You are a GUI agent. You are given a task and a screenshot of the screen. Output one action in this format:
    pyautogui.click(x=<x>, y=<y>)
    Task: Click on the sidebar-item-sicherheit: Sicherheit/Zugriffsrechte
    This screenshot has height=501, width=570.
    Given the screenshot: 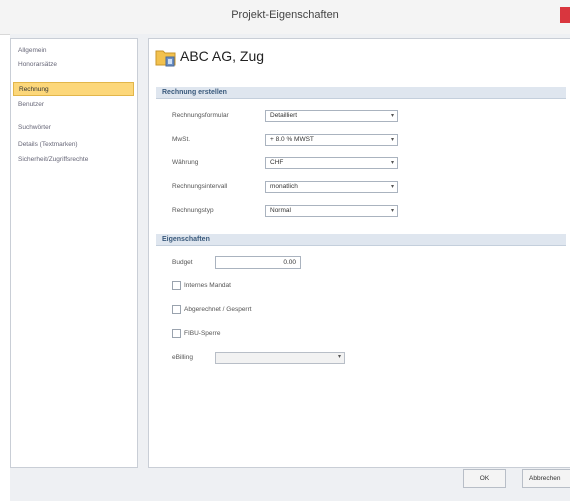 What is the action you would take?
    pyautogui.click(x=73, y=160)
    